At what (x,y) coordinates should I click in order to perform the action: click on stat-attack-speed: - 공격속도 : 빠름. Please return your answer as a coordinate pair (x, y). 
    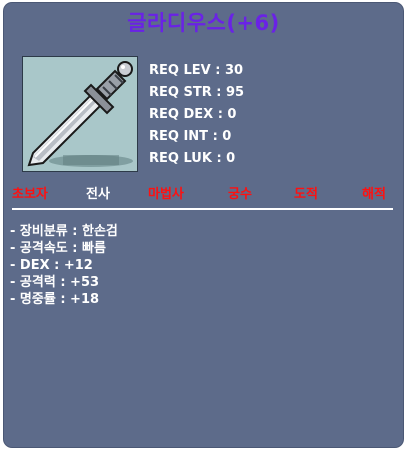
    Looking at the image, I should click on (58, 248).